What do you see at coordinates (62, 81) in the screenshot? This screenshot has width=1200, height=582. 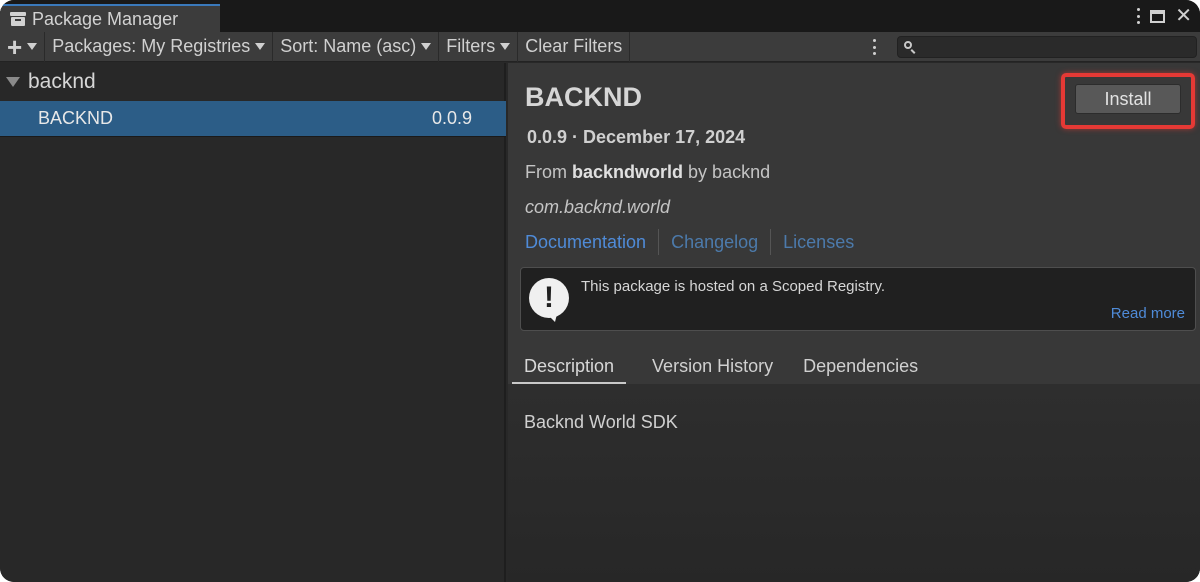 I see `group-name: backnd` at bounding box center [62, 81].